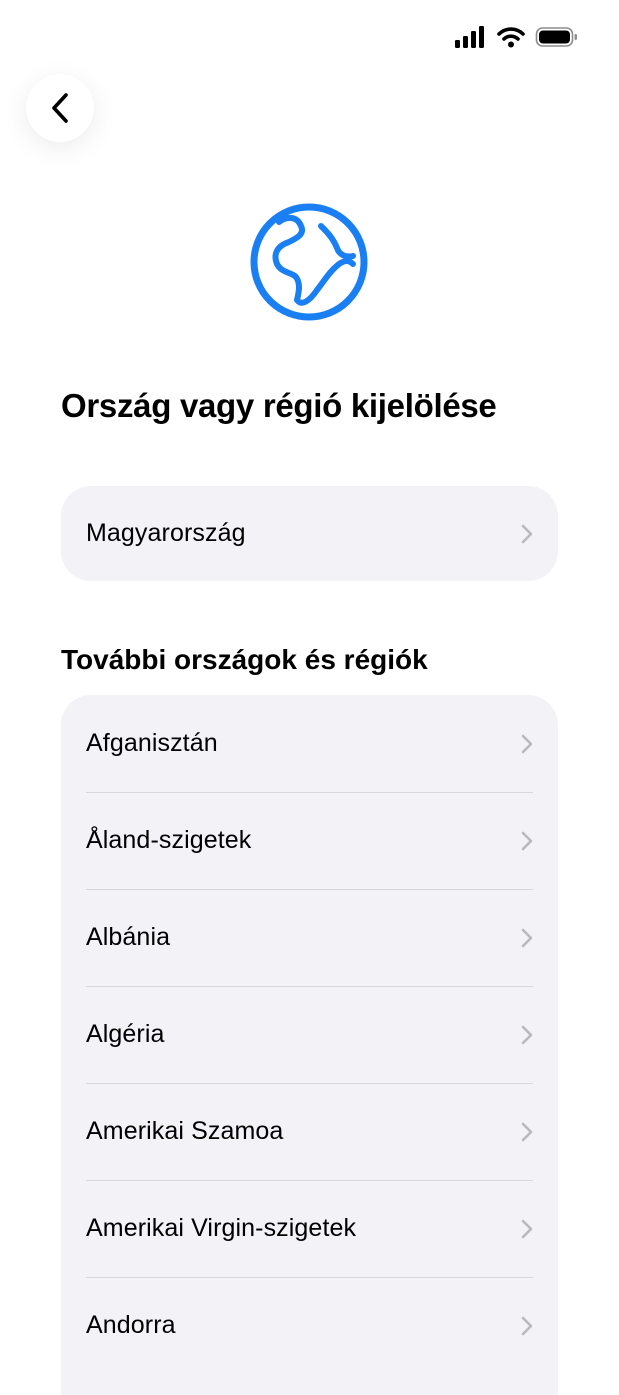 The height and width of the screenshot is (1395, 619). I want to click on chevron-left-icon, so click(60, 108).